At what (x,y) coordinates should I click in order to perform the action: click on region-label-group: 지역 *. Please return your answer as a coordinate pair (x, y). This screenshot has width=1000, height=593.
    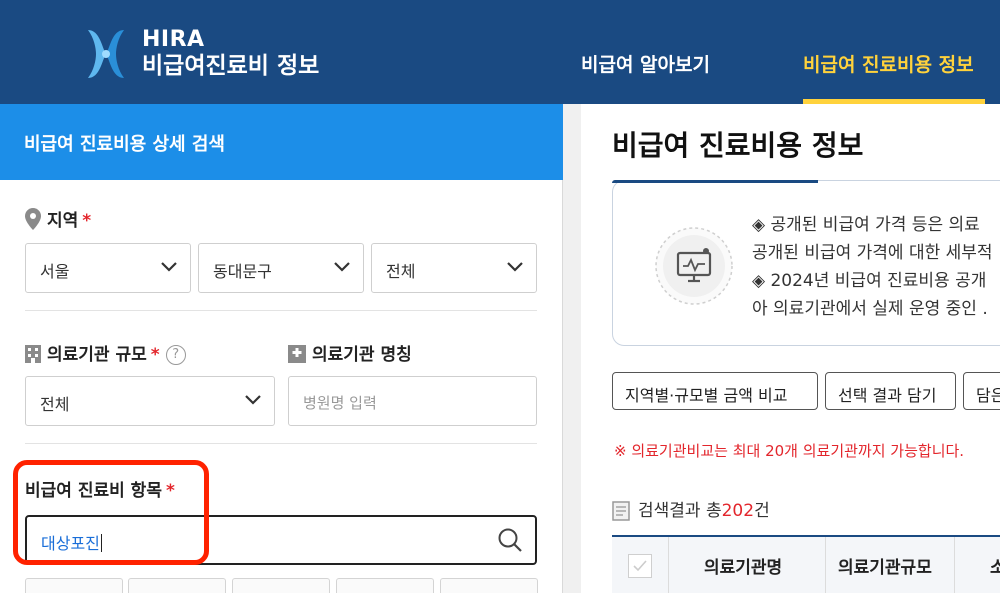
    Looking at the image, I should click on (58, 218).